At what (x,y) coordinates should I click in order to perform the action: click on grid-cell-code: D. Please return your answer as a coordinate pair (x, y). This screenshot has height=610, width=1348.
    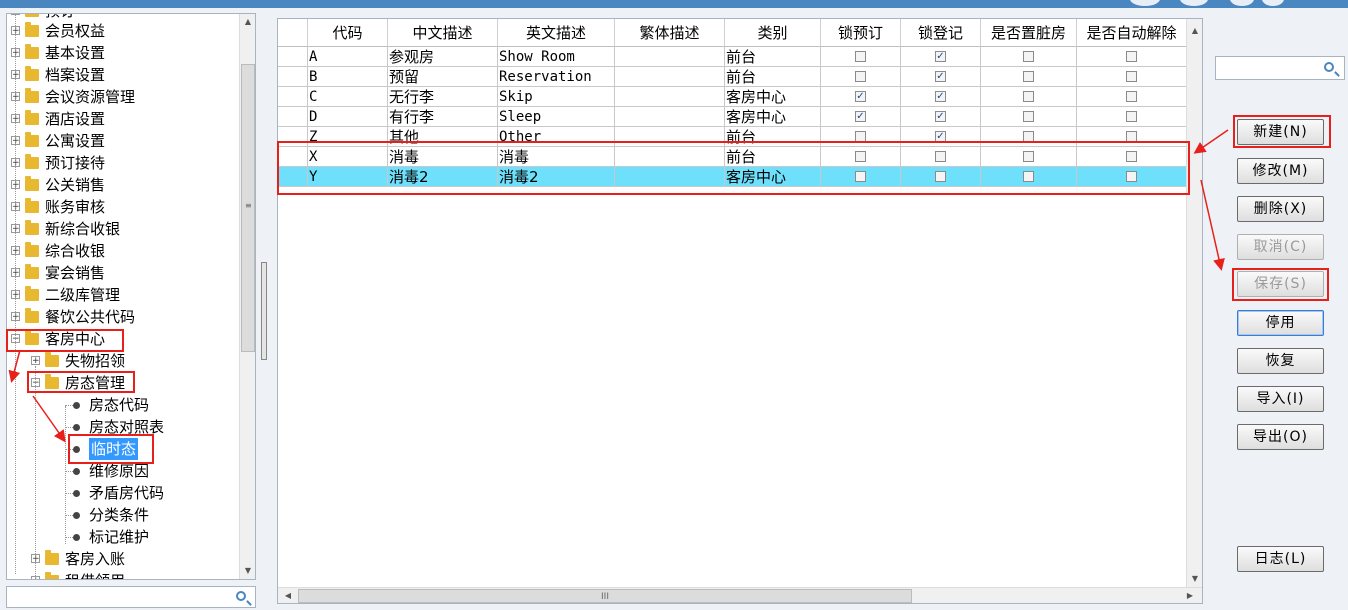
    Looking at the image, I should click on (348, 117).